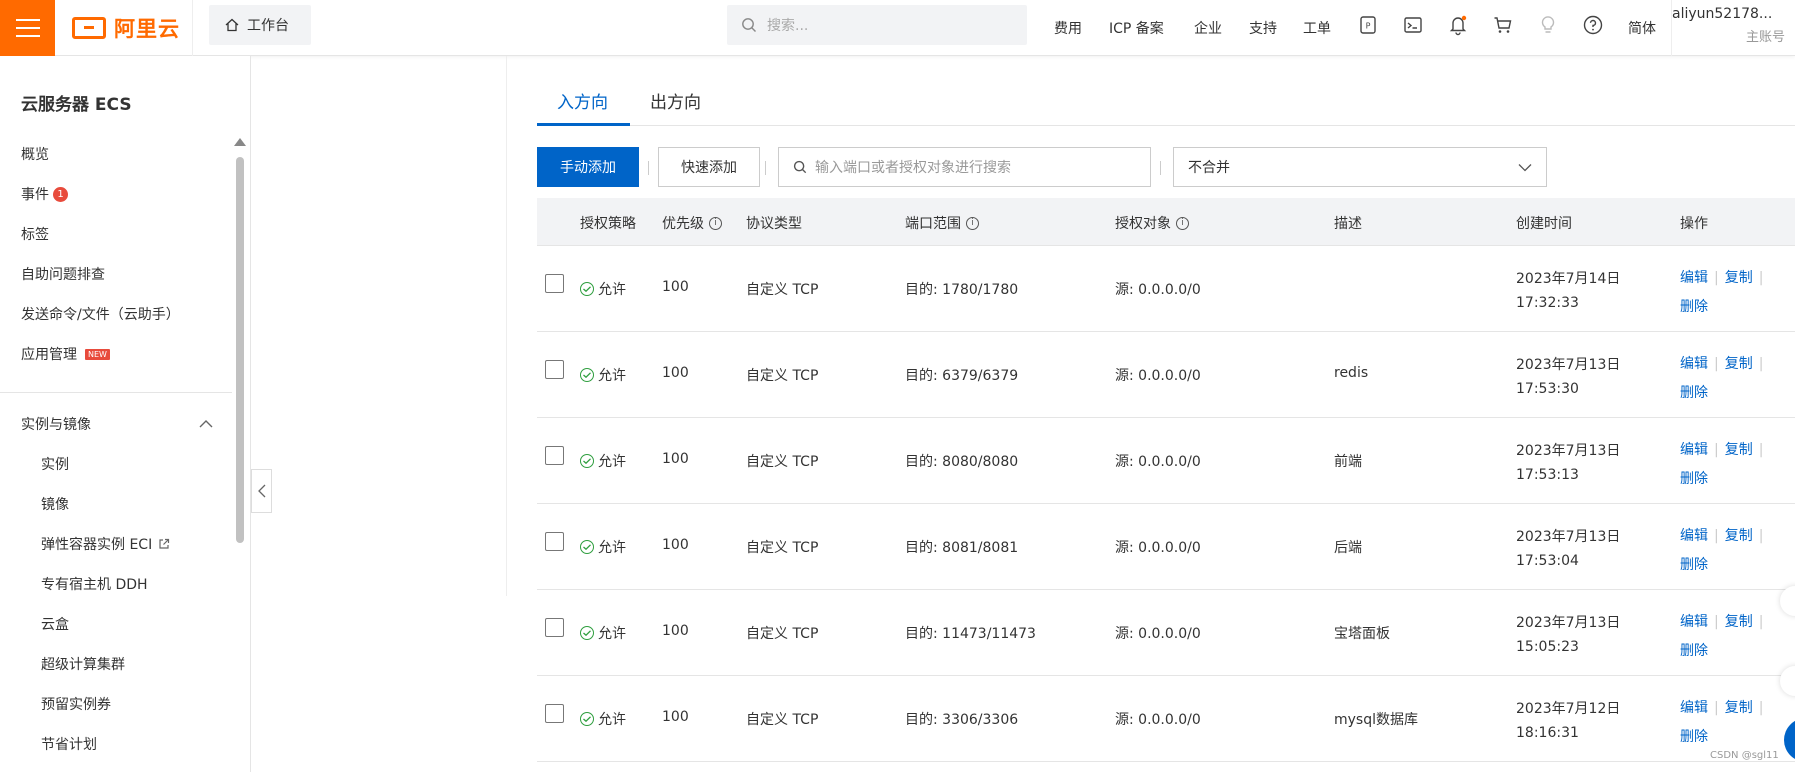 Image resolution: width=1795 pixels, height=772 pixels. I want to click on rule-search-input: 输入端口或者授权对象进行搜索, so click(964, 167).